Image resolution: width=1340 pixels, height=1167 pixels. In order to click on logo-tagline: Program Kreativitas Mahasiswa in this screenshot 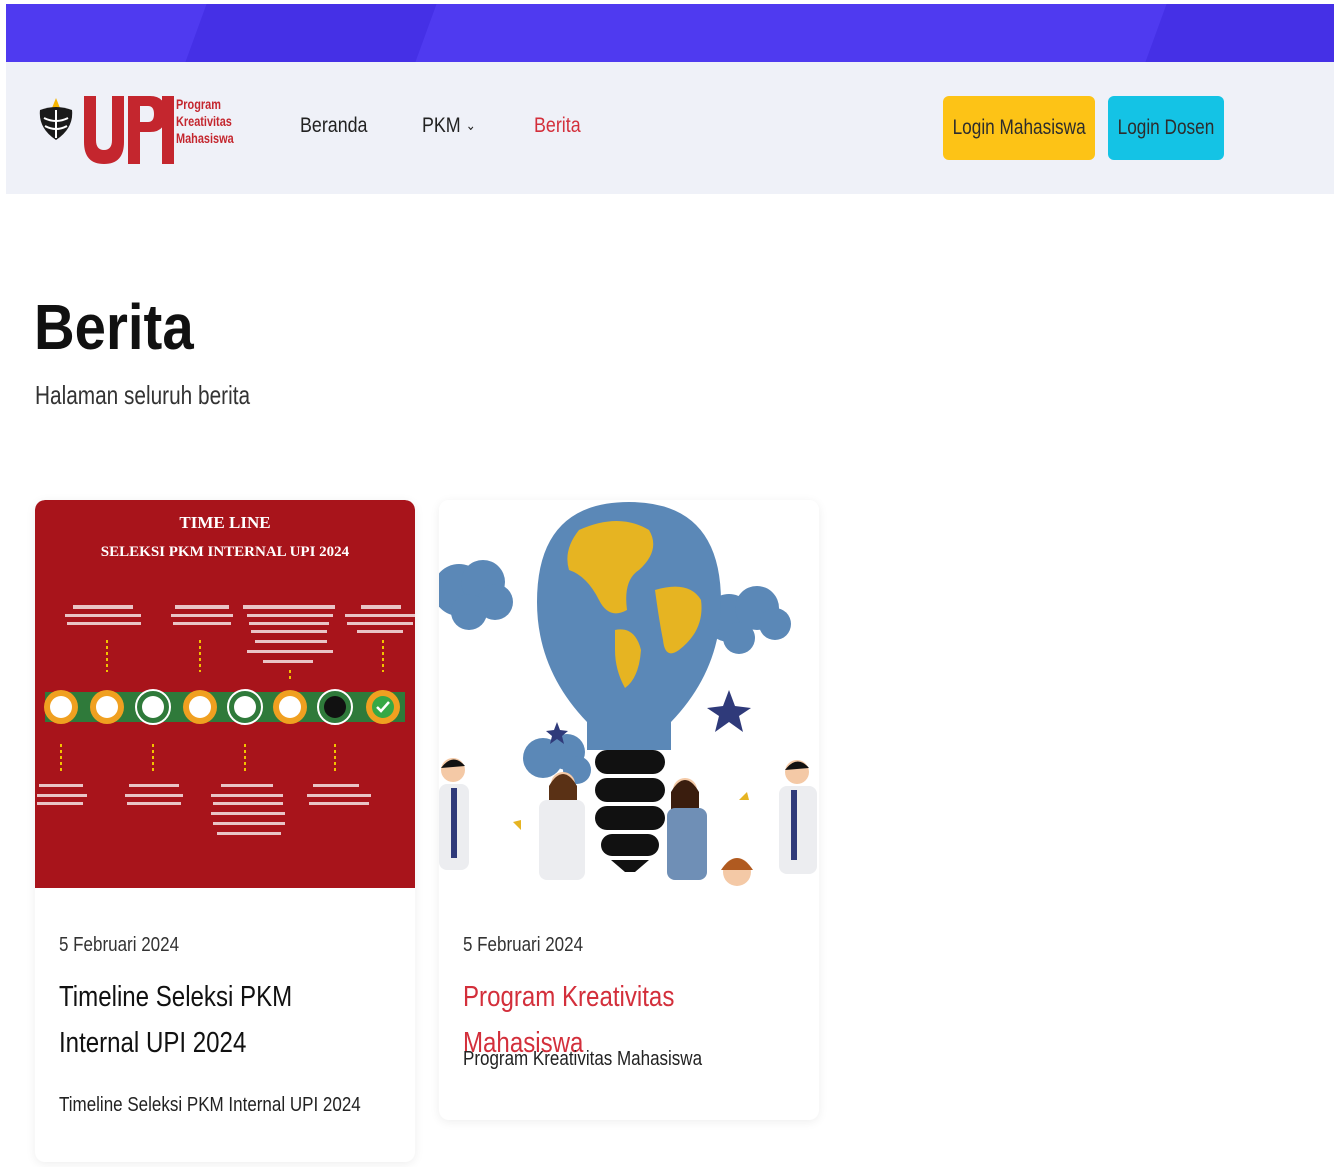, I will do `click(213, 121)`.